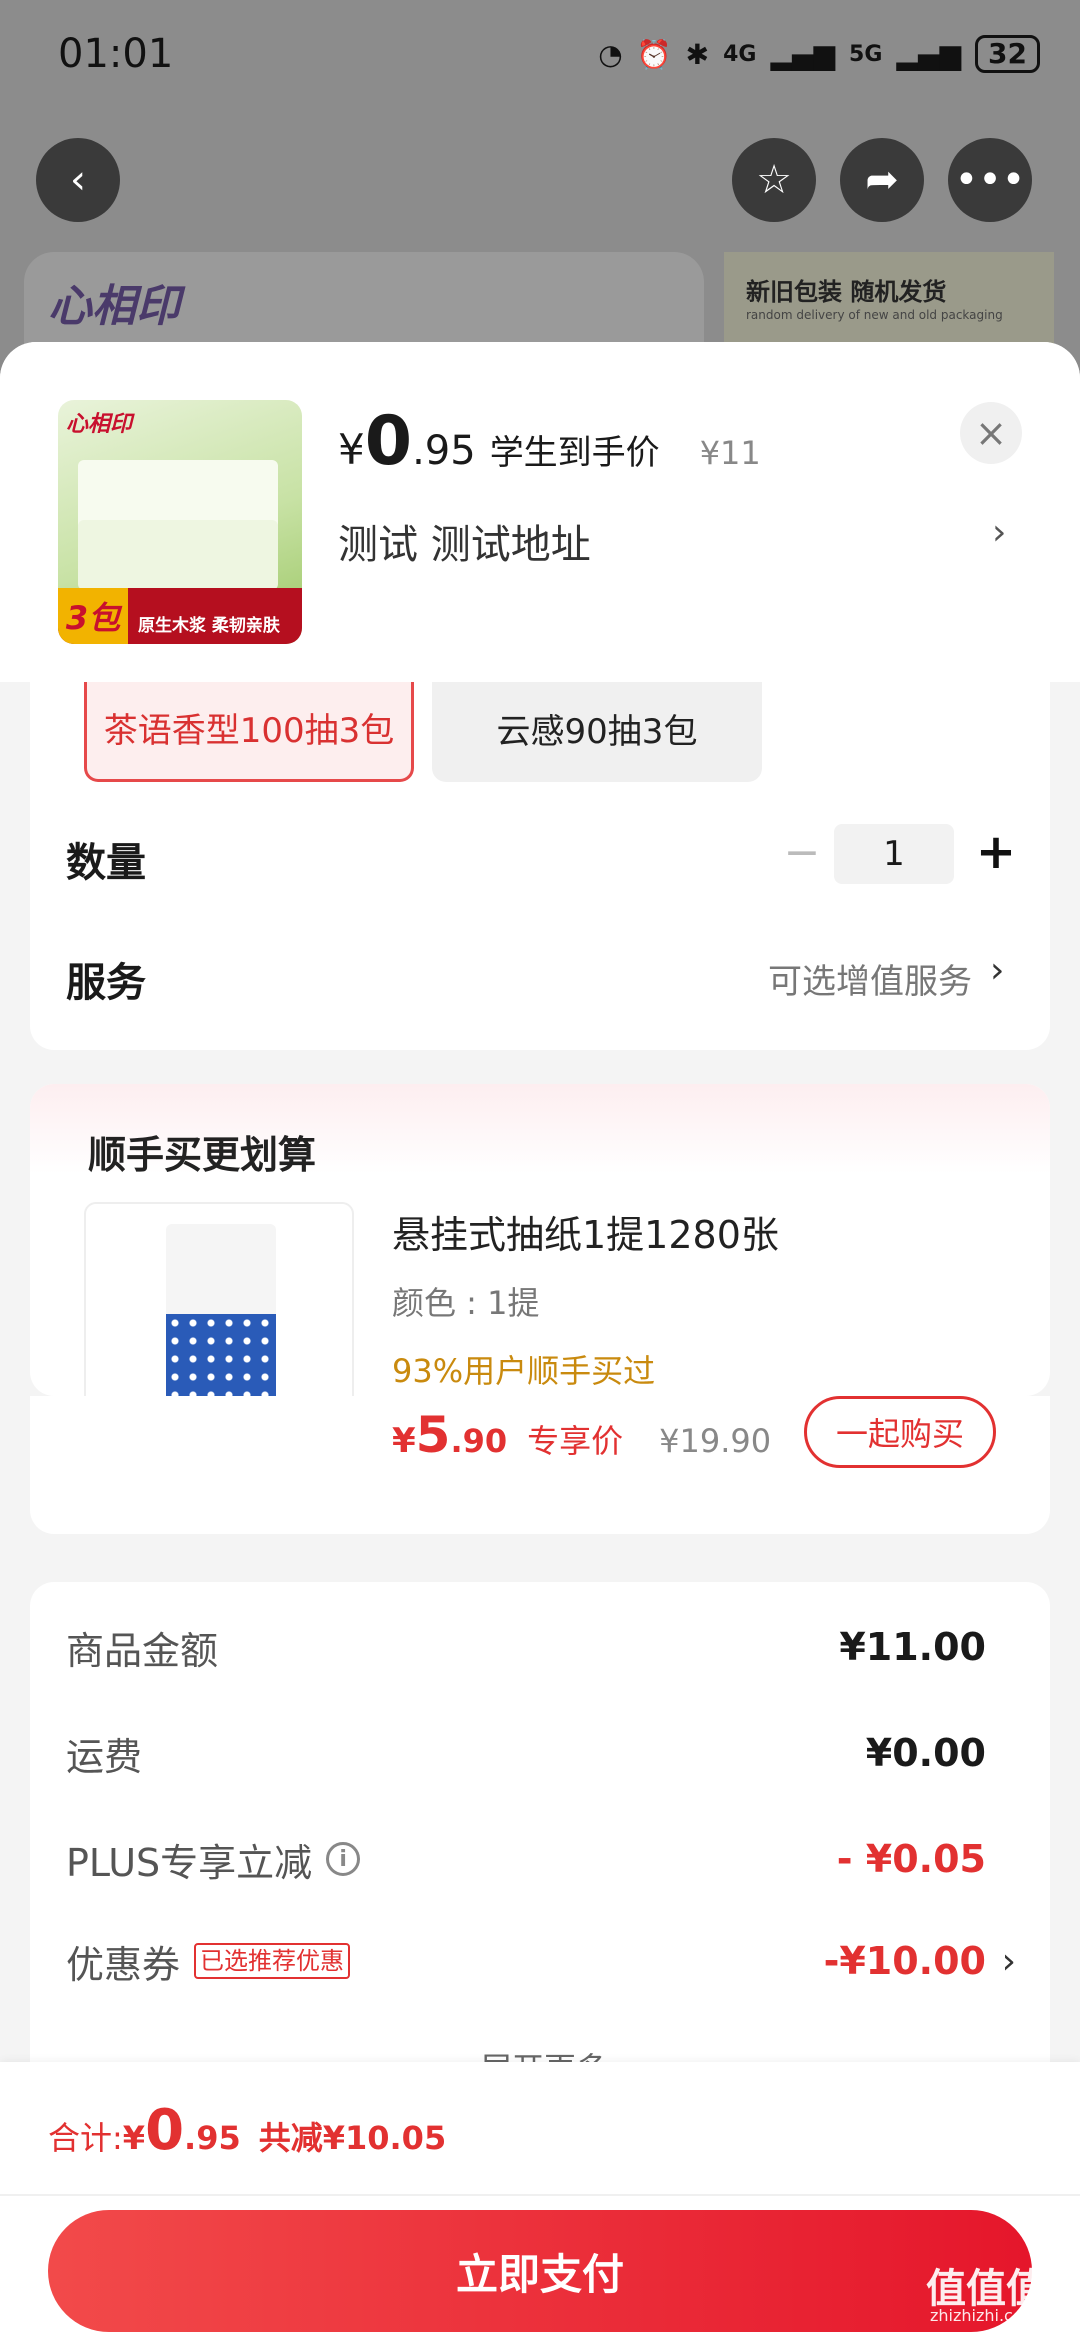  What do you see at coordinates (866, 54) in the screenshot?
I see `signal-5g-icon: 5G` at bounding box center [866, 54].